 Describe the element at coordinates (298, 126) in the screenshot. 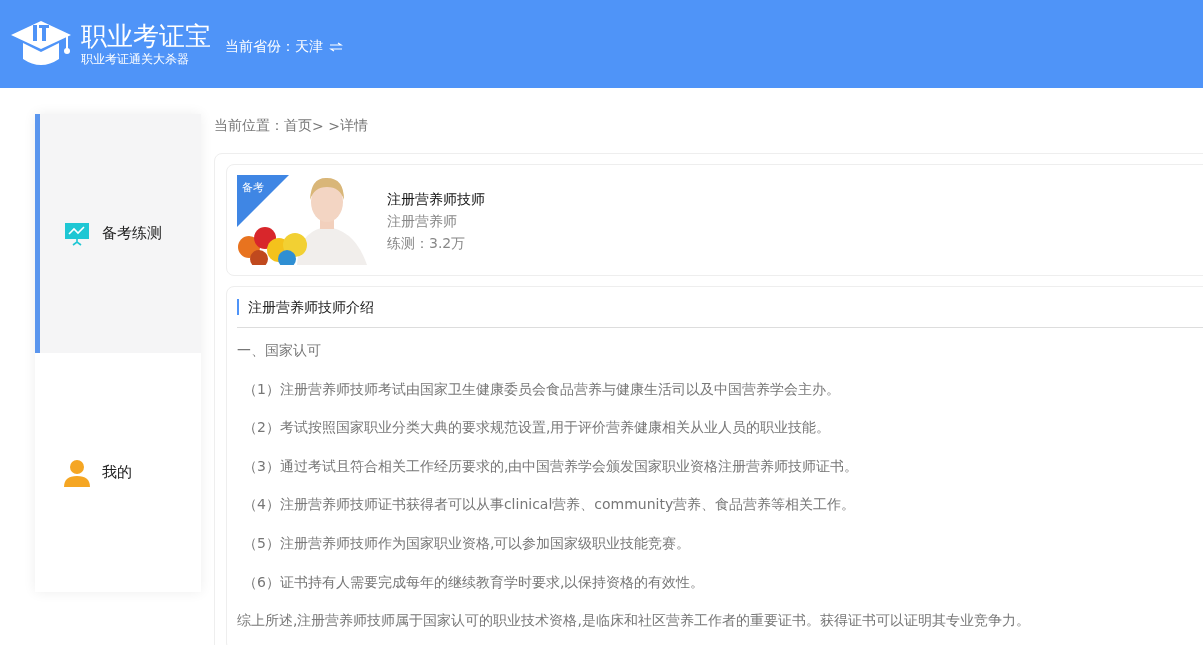

I see `breadcrumb-link: 首页` at that location.